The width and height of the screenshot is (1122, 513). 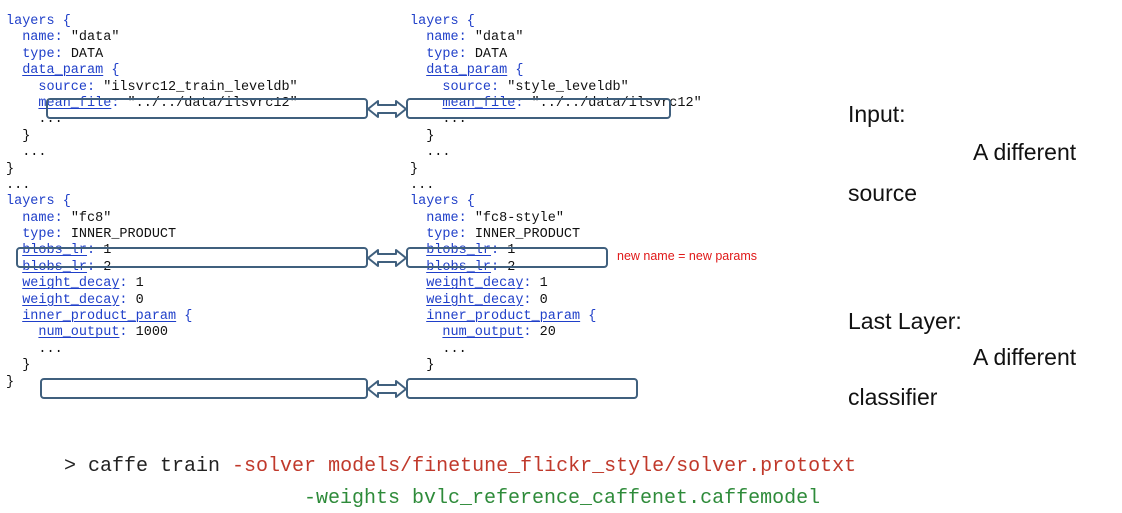 What do you see at coordinates (487, 284) in the screenshot?
I see `right-code-line: weight_decay: 1` at bounding box center [487, 284].